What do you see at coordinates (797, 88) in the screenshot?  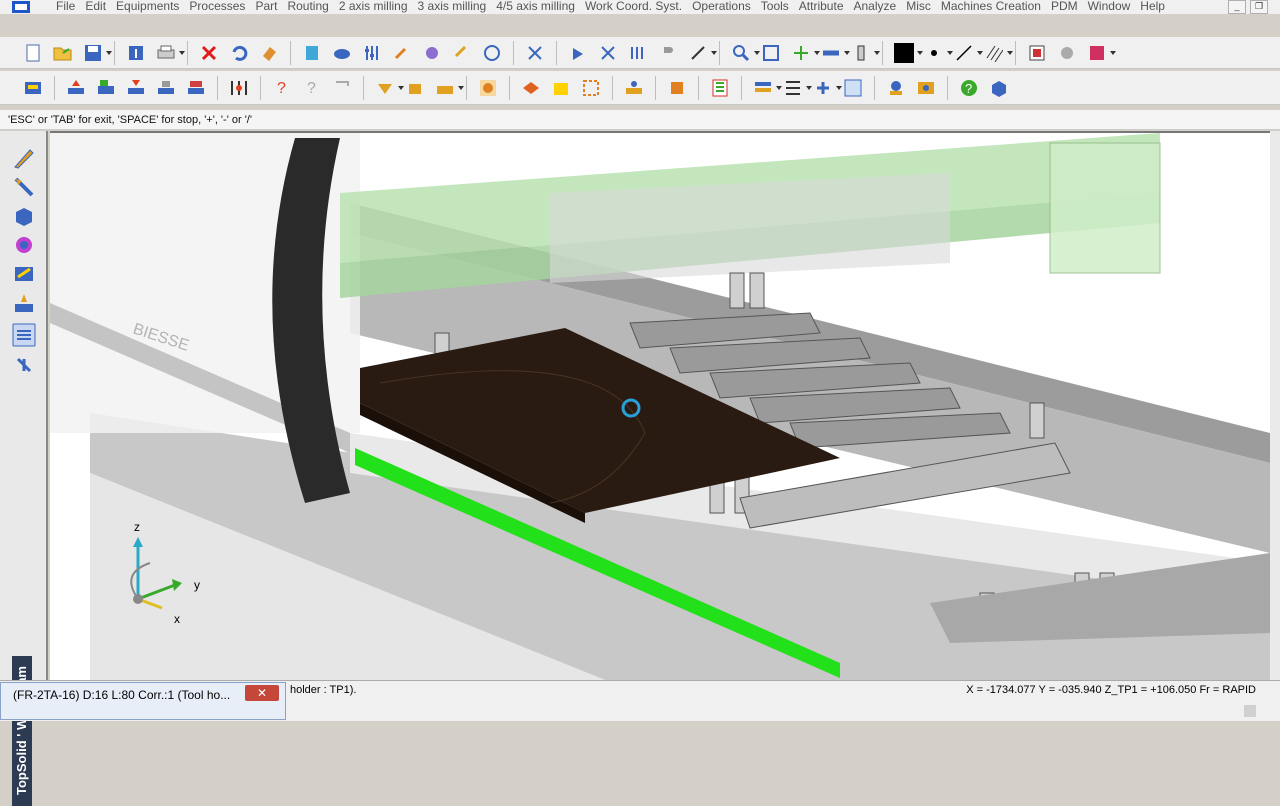 I see `list-icon` at bounding box center [797, 88].